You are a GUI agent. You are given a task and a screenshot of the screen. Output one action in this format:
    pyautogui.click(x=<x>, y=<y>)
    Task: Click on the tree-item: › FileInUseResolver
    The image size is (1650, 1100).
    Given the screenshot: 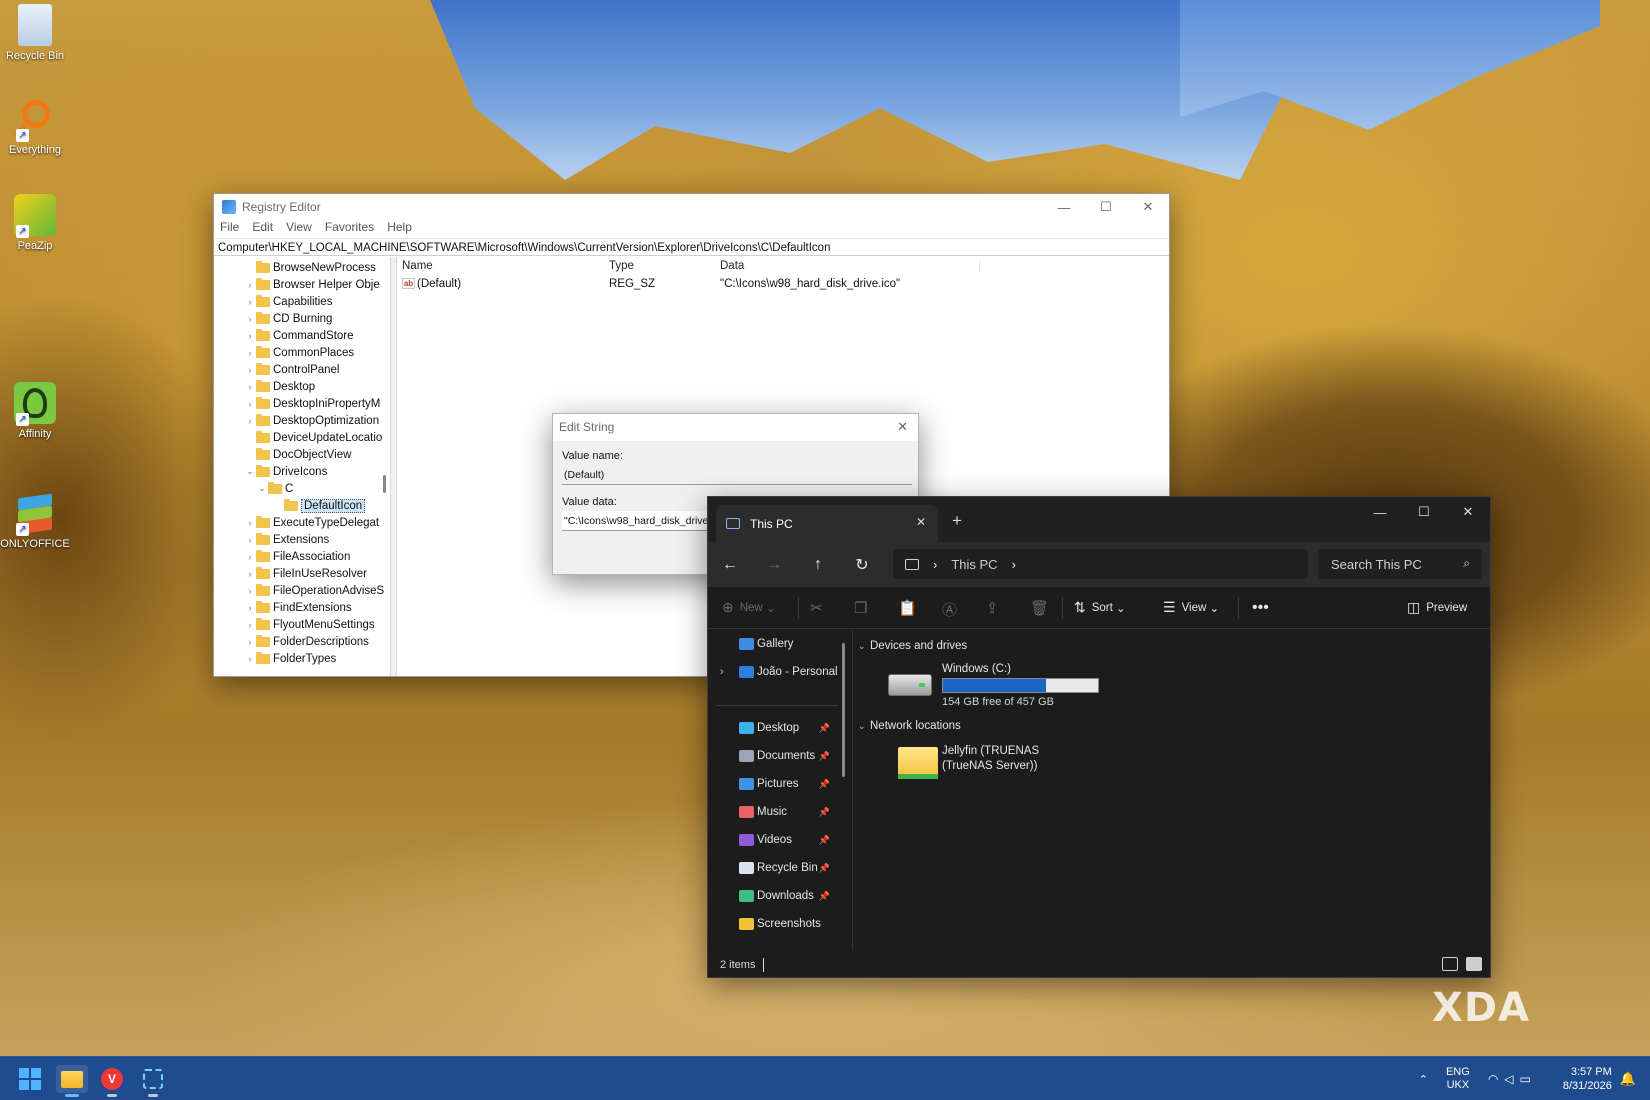 What is the action you would take?
    pyautogui.click(x=302, y=573)
    